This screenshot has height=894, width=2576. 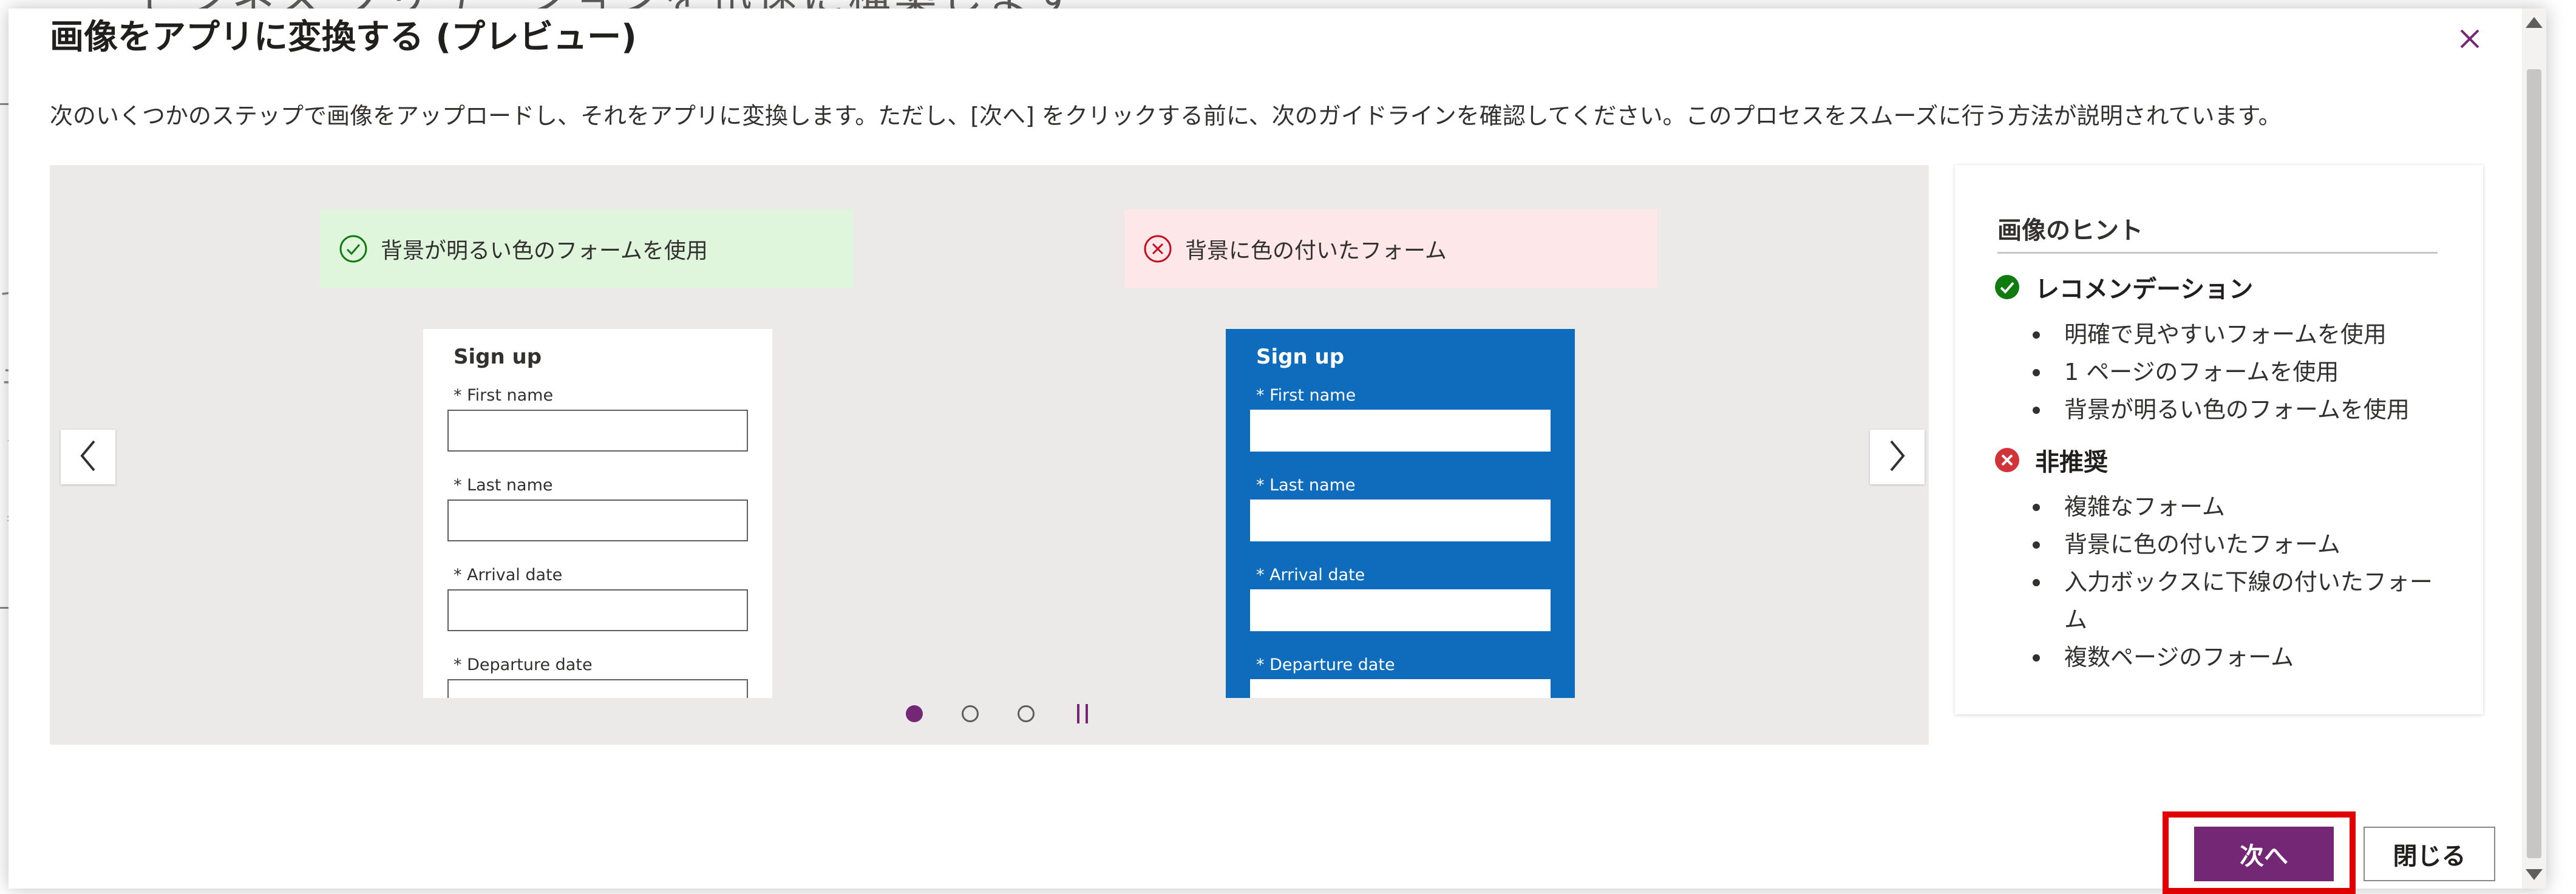 I want to click on scroll-down-icon, so click(x=2534, y=874).